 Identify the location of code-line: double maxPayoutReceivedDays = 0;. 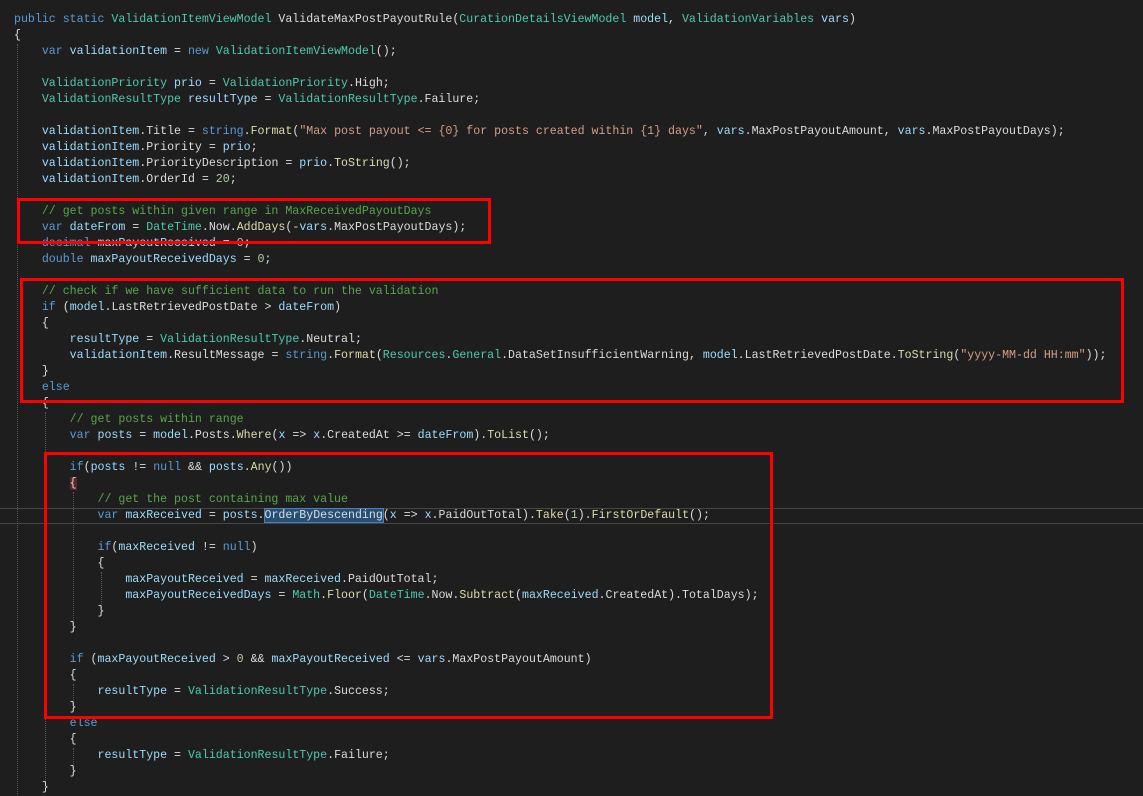
(143, 260).